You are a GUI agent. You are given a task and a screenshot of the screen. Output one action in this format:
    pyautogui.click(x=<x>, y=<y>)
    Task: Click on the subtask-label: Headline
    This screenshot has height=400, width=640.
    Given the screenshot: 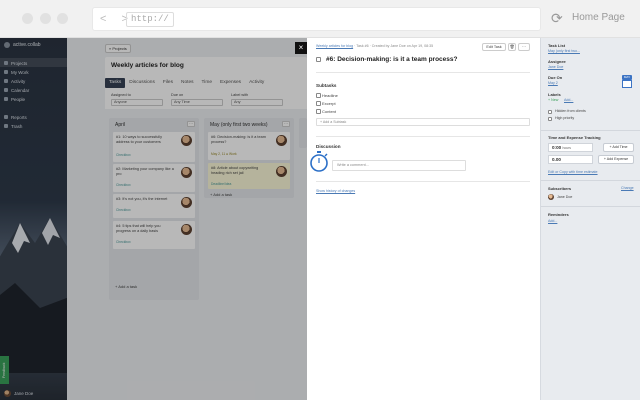 What is the action you would take?
    pyautogui.click(x=330, y=95)
    